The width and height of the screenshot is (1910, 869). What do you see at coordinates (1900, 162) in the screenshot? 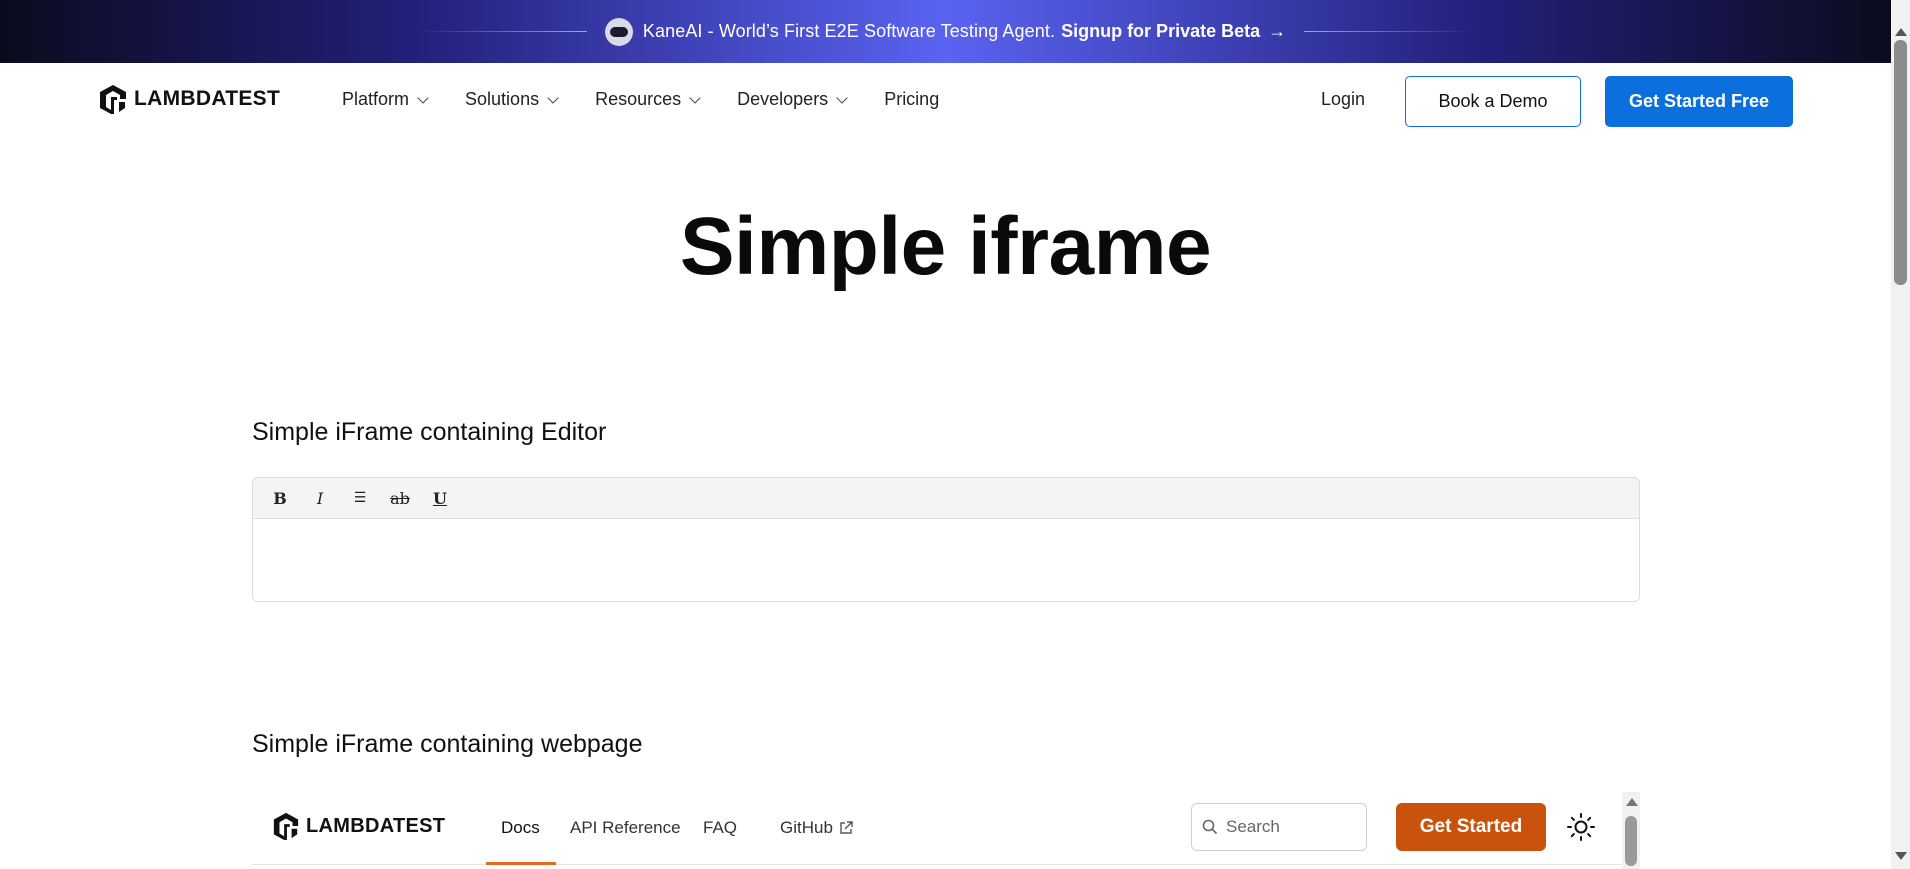
I see `page-scrollbar-thumb` at bounding box center [1900, 162].